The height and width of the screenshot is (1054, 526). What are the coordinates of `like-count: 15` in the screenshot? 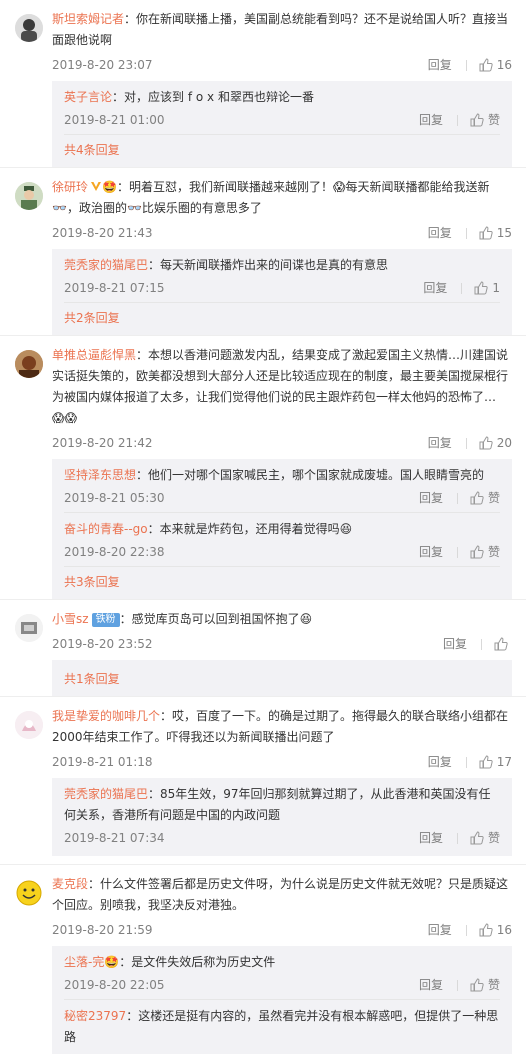 It's located at (504, 233).